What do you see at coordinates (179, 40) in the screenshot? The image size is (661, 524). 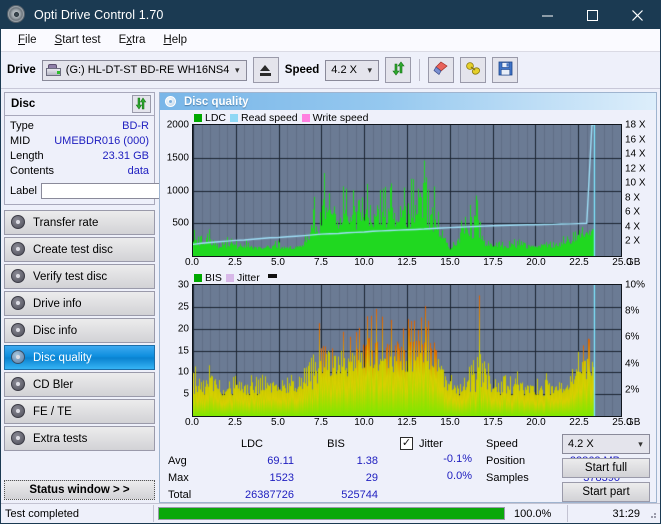 I see `menu-help-rest: elp` at bounding box center [179, 40].